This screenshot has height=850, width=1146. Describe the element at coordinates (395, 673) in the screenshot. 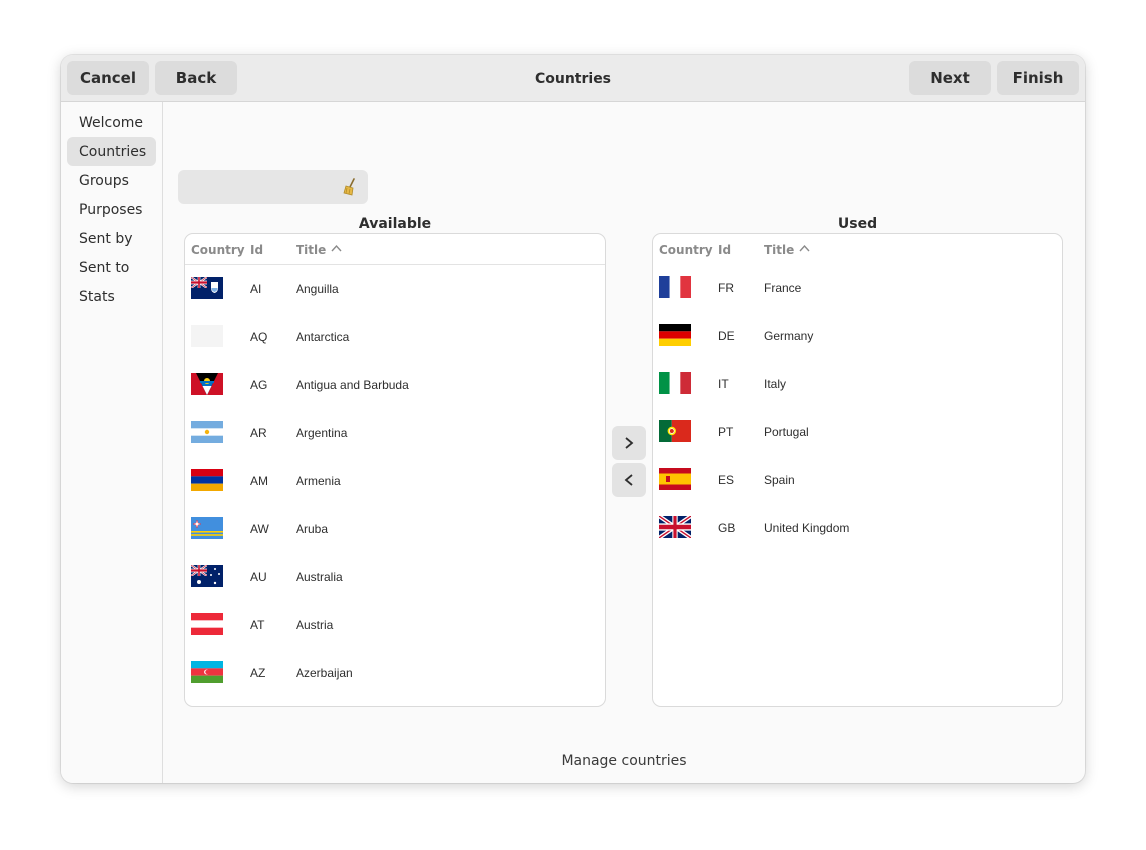

I see `list-item: AZ Azerbaijan` at that location.